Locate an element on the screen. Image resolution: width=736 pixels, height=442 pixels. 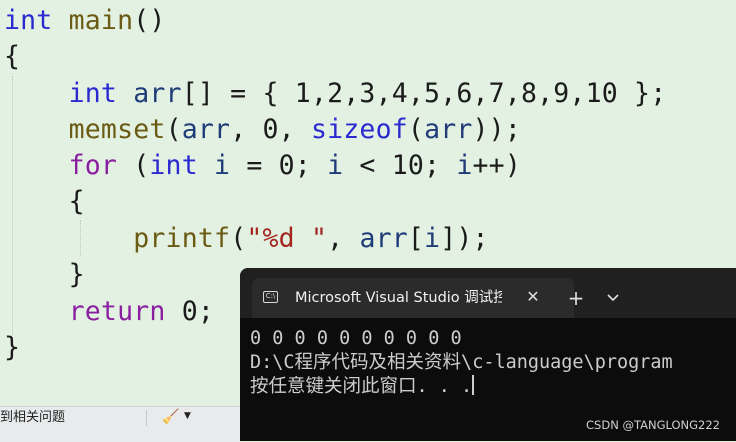
code-line: memset(arr, 0, sizeof(arr)); is located at coordinates (262, 130).